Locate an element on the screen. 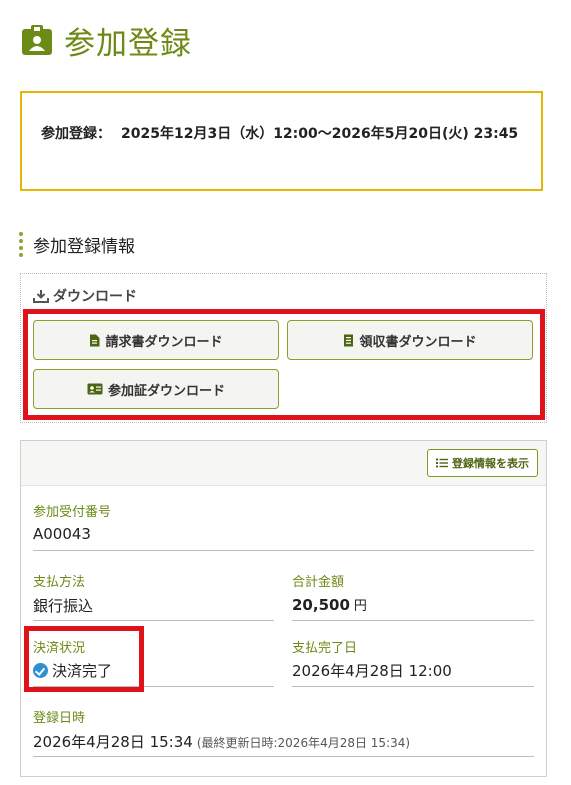 This screenshot has height=785, width=571. payment-method-label: 支払方法 is located at coordinates (59, 582).